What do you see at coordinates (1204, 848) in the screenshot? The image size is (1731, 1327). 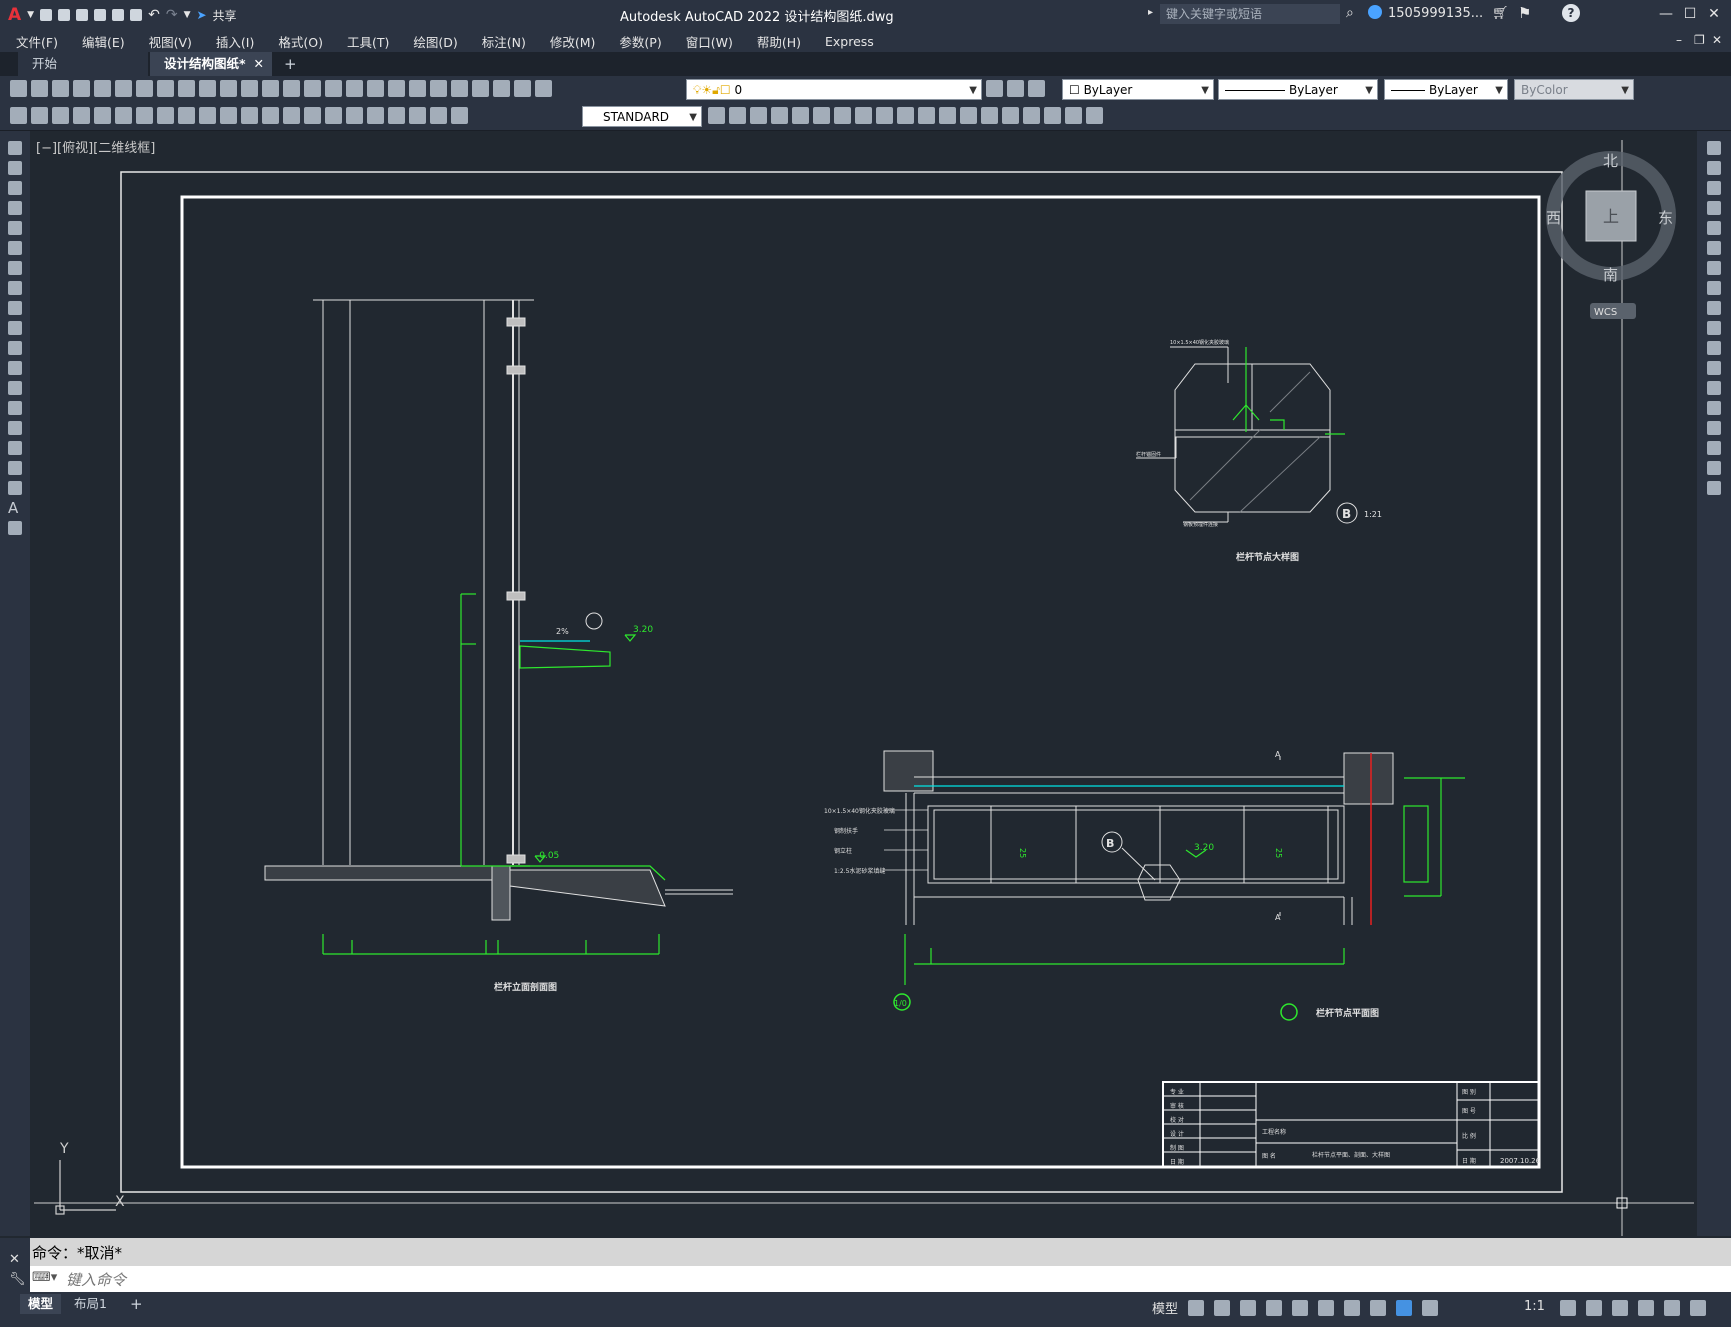 I see `elev-320b-label: 3.20` at bounding box center [1204, 848].